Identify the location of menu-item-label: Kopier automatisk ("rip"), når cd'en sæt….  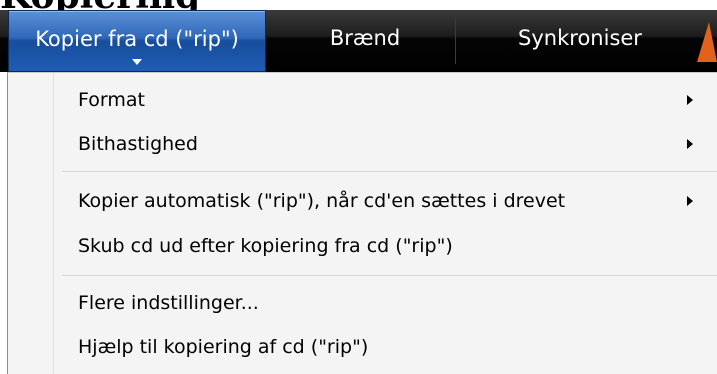
(322, 201).